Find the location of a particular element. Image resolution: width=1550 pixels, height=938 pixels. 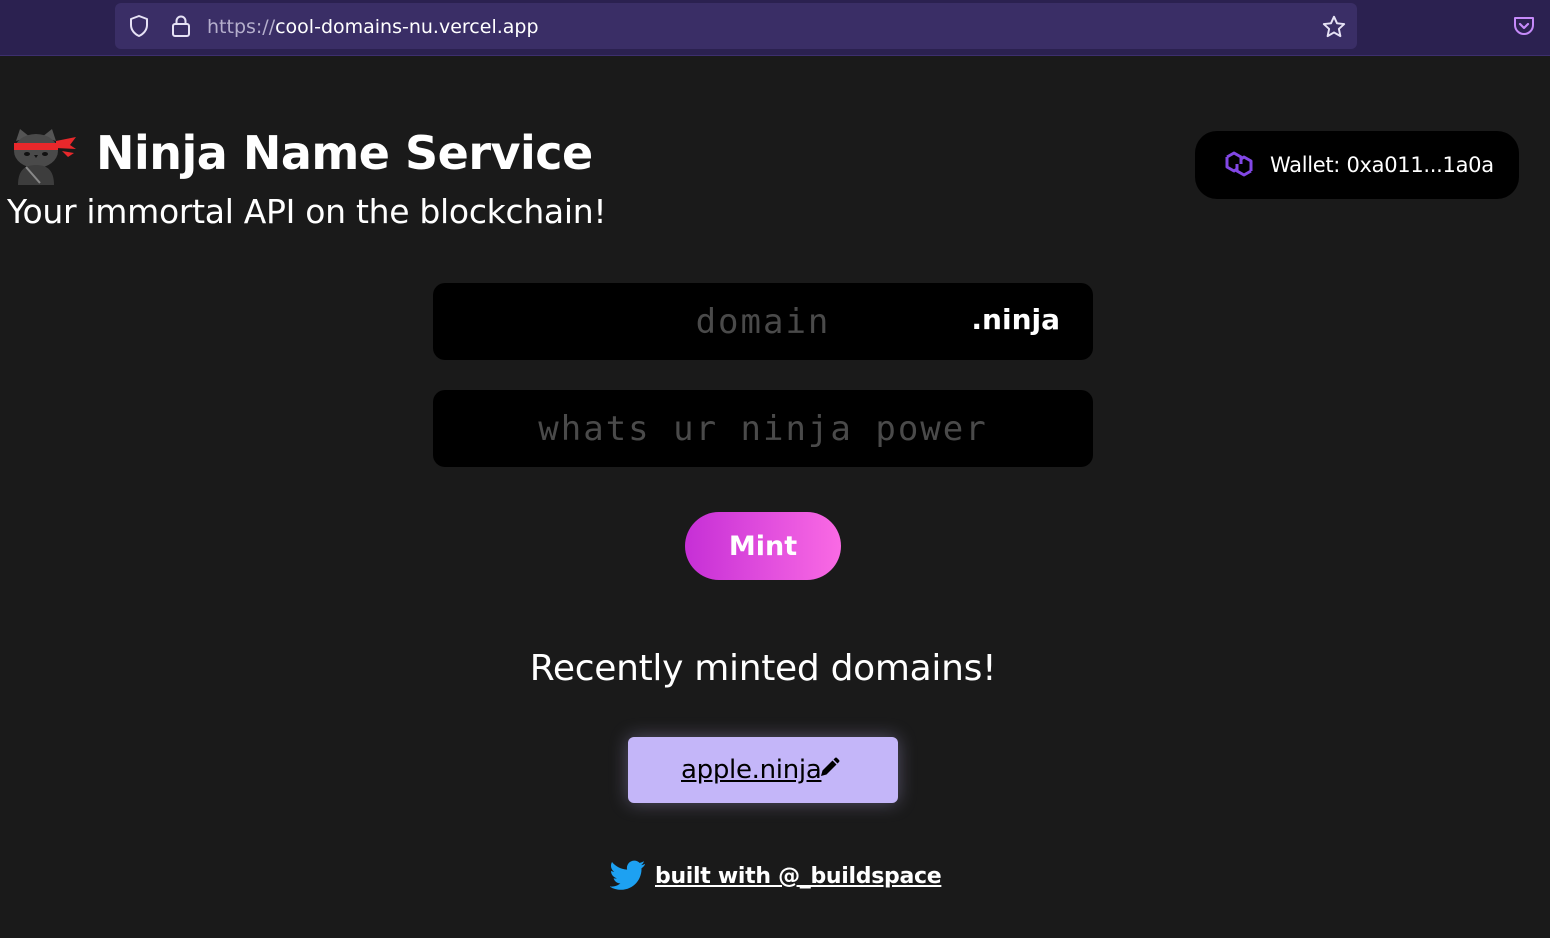

page-subtitle: Your immortal API on the blockchain! is located at coordinates (307, 211).